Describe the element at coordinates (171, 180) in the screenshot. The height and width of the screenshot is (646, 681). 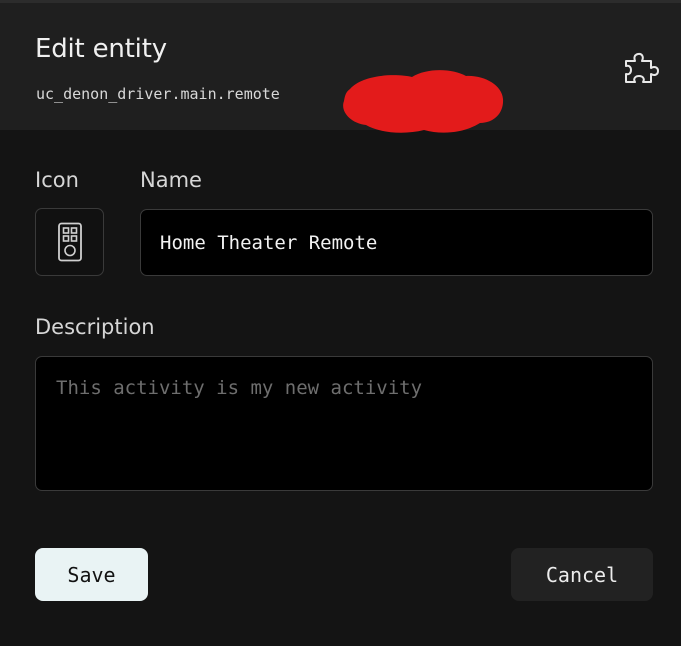
I see `name-label: Name` at that location.